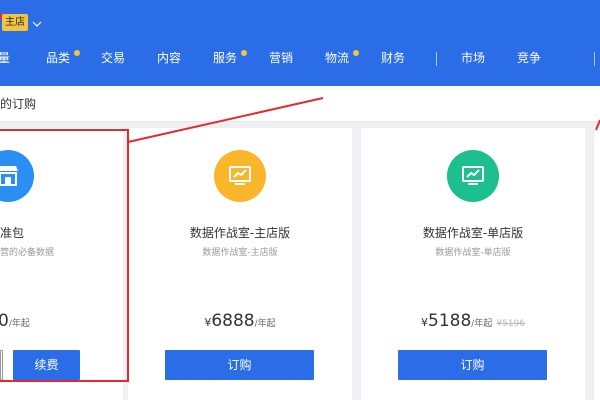  Describe the element at coordinates (58, 58) in the screenshot. I see `nav-item-category: 品类` at that location.